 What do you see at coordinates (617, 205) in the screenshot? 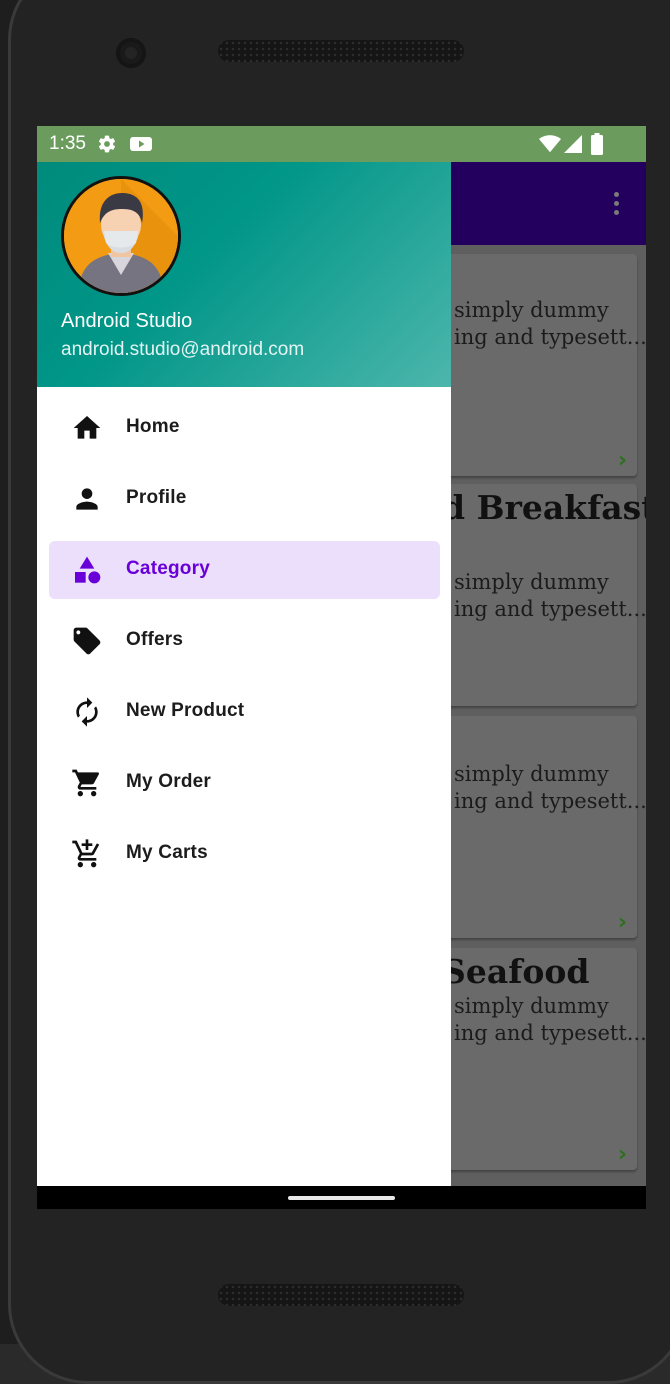
I see `overflow-menu-icon` at bounding box center [617, 205].